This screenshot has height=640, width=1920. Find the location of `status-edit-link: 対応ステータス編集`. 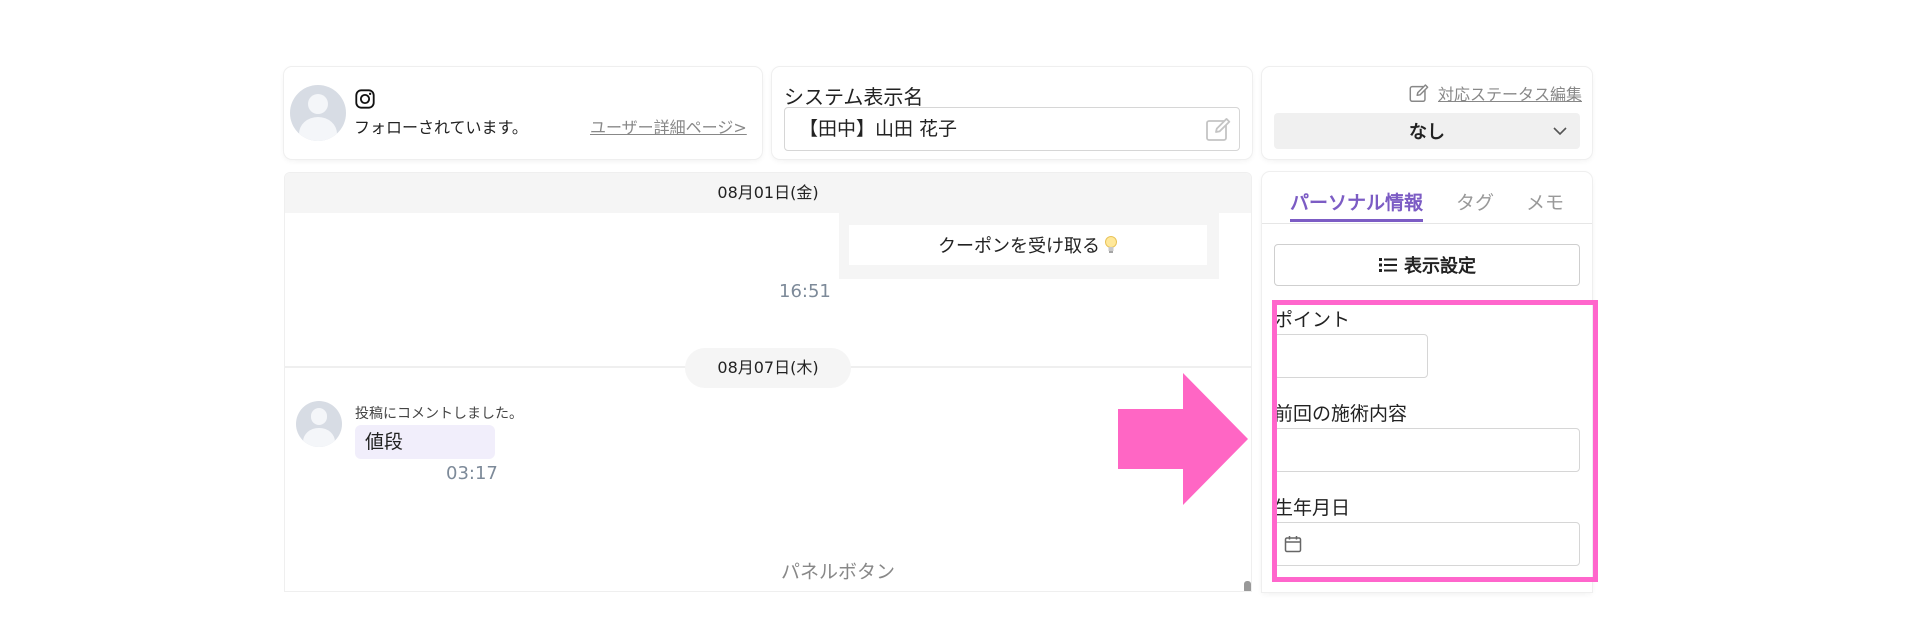

status-edit-link: 対応ステータス編集 is located at coordinates (1495, 93).